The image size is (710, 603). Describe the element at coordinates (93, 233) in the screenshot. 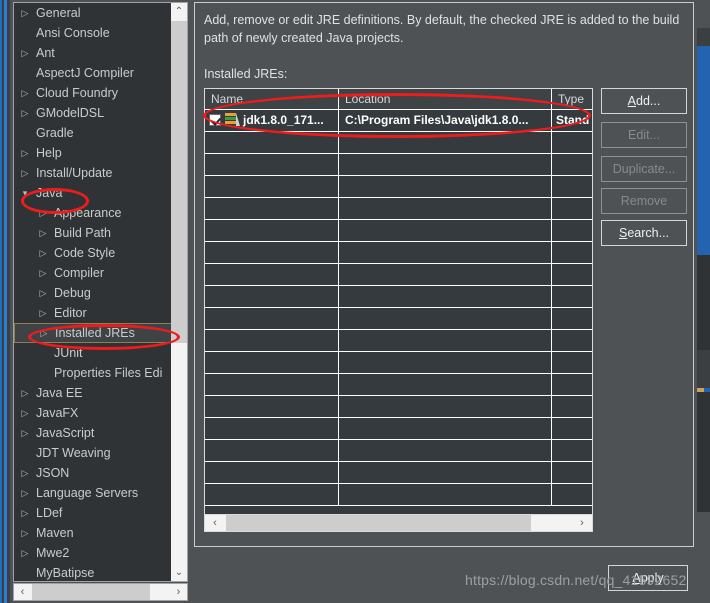

I see `tree-item-build-path: ▷ Build Path` at that location.